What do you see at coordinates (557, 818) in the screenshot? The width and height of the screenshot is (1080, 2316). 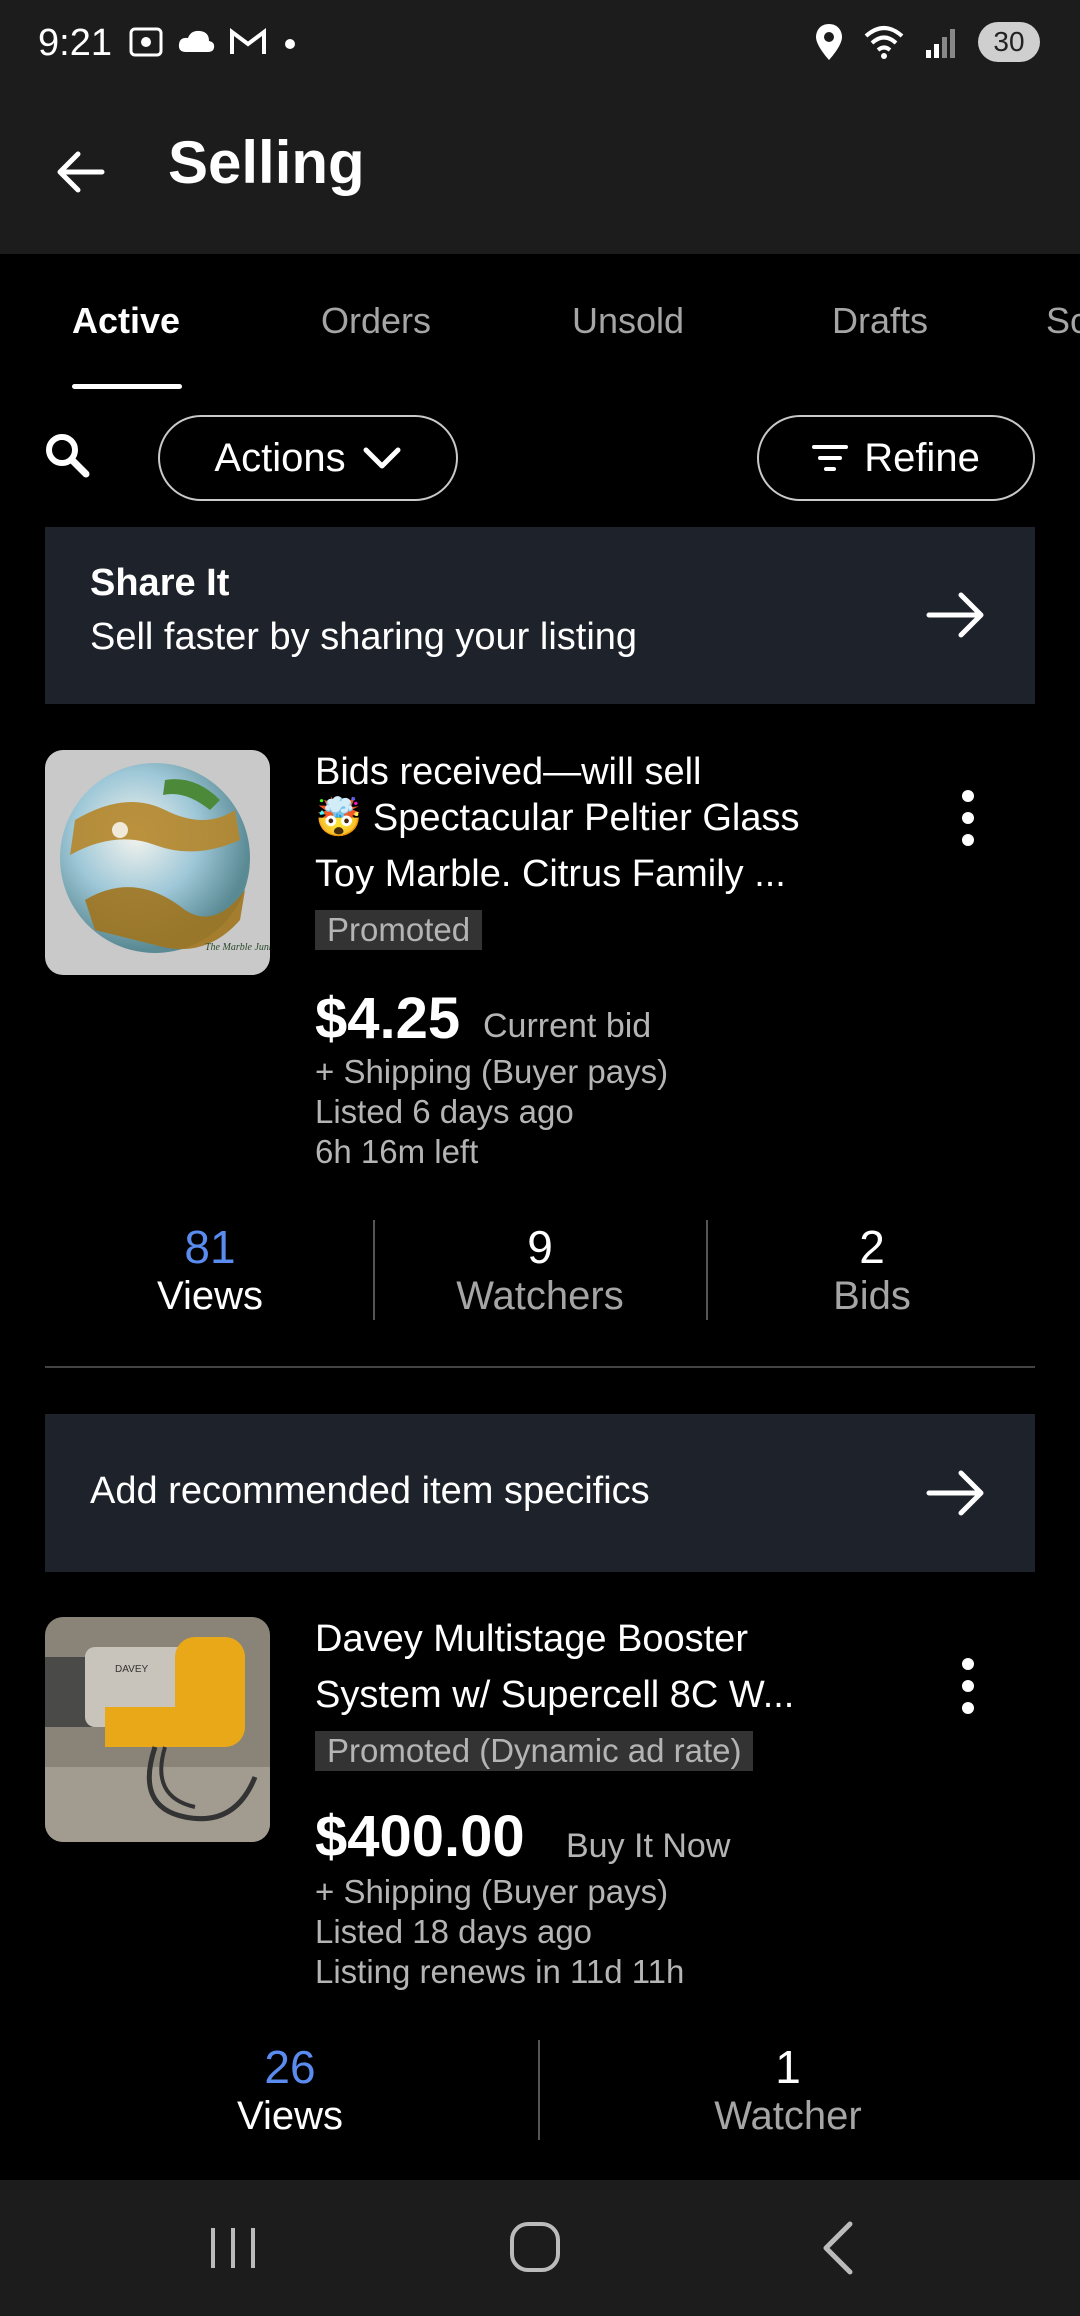 I see `listing-title-line: 🤯 Spectacular Peltier Glass` at bounding box center [557, 818].